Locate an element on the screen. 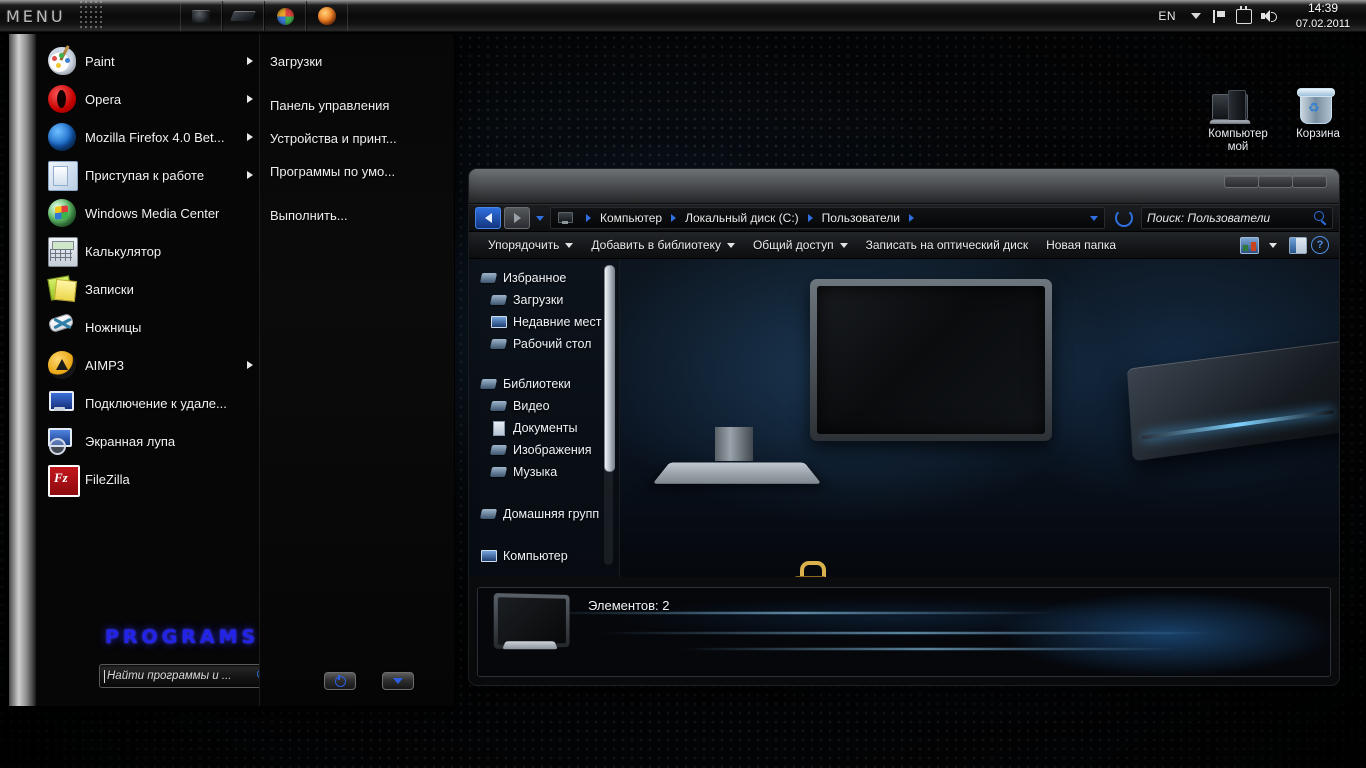 This screenshot has height=768, width=1366. network-icon is located at coordinates (1244, 16).